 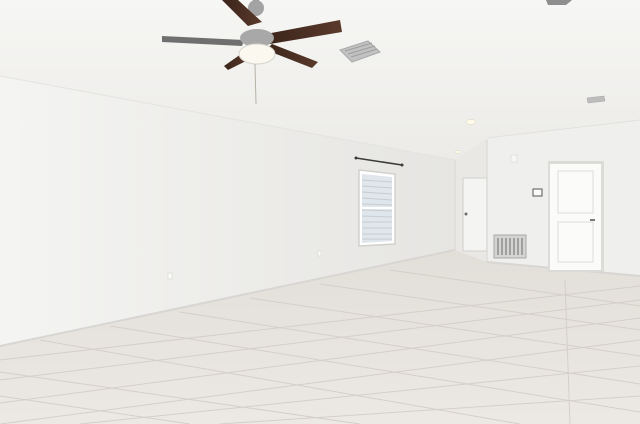 What do you see at coordinates (576, 216) in the screenshot?
I see `interior-door` at bounding box center [576, 216].